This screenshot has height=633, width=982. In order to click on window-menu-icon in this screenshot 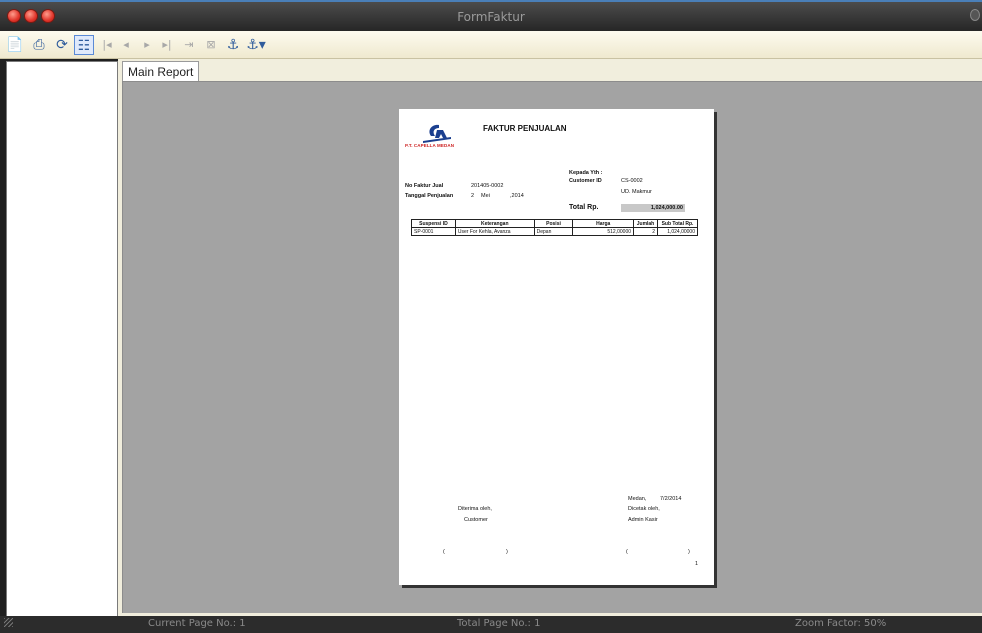, I will do `click(975, 15)`.